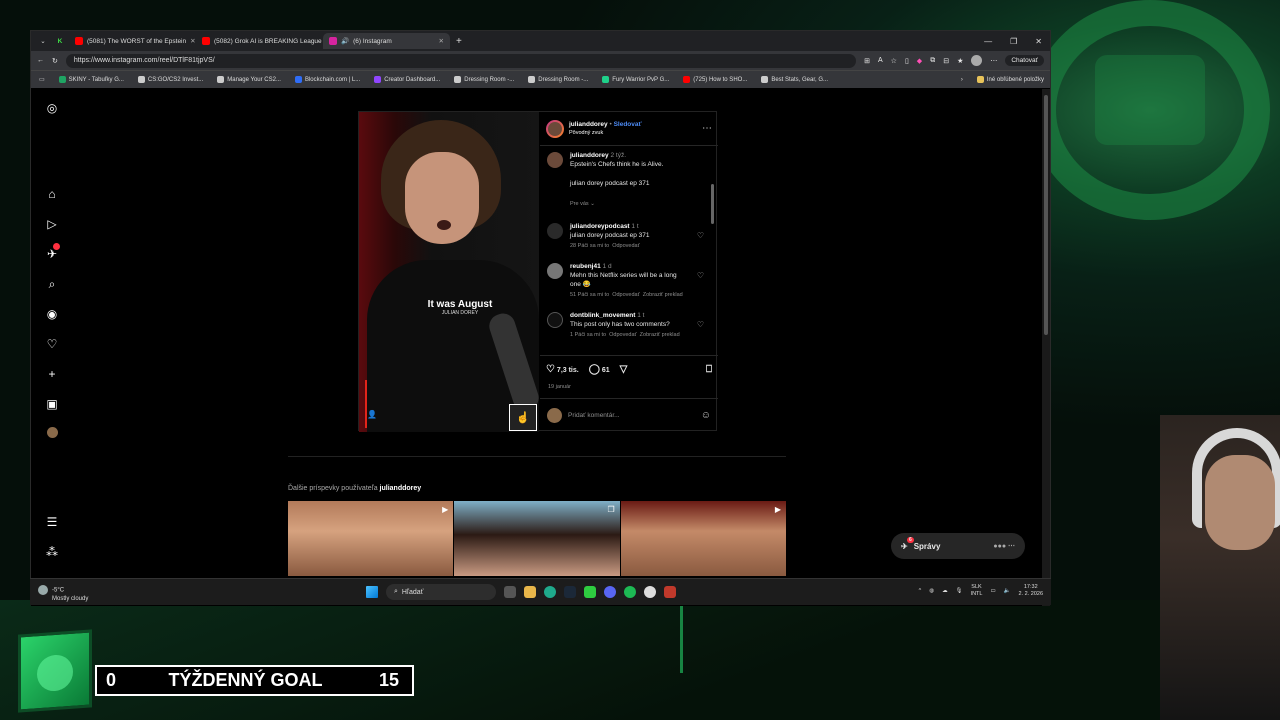 This screenshot has height=720, width=1280. What do you see at coordinates (510, 592) in the screenshot?
I see `task-view-icon` at bounding box center [510, 592].